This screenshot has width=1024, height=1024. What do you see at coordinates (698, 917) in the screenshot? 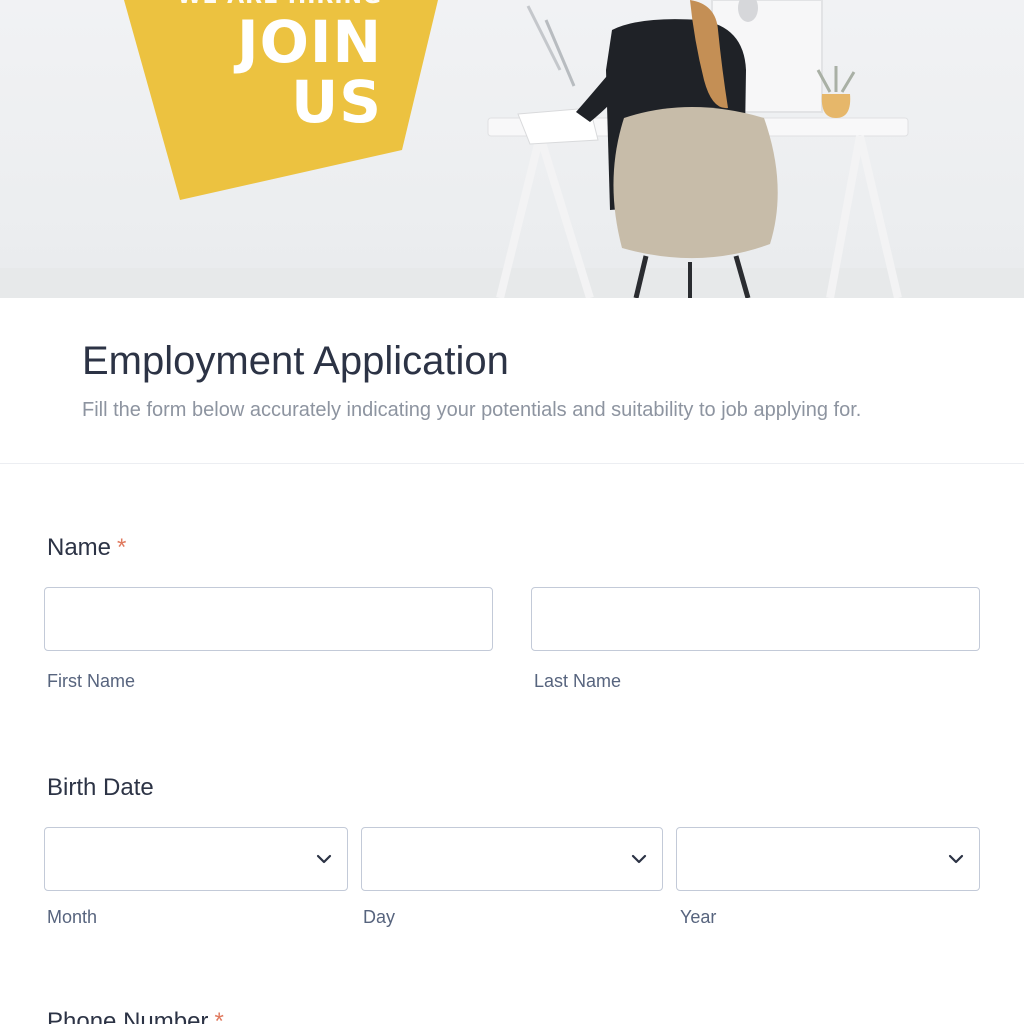
I see `year-sublabel: Year` at bounding box center [698, 917].